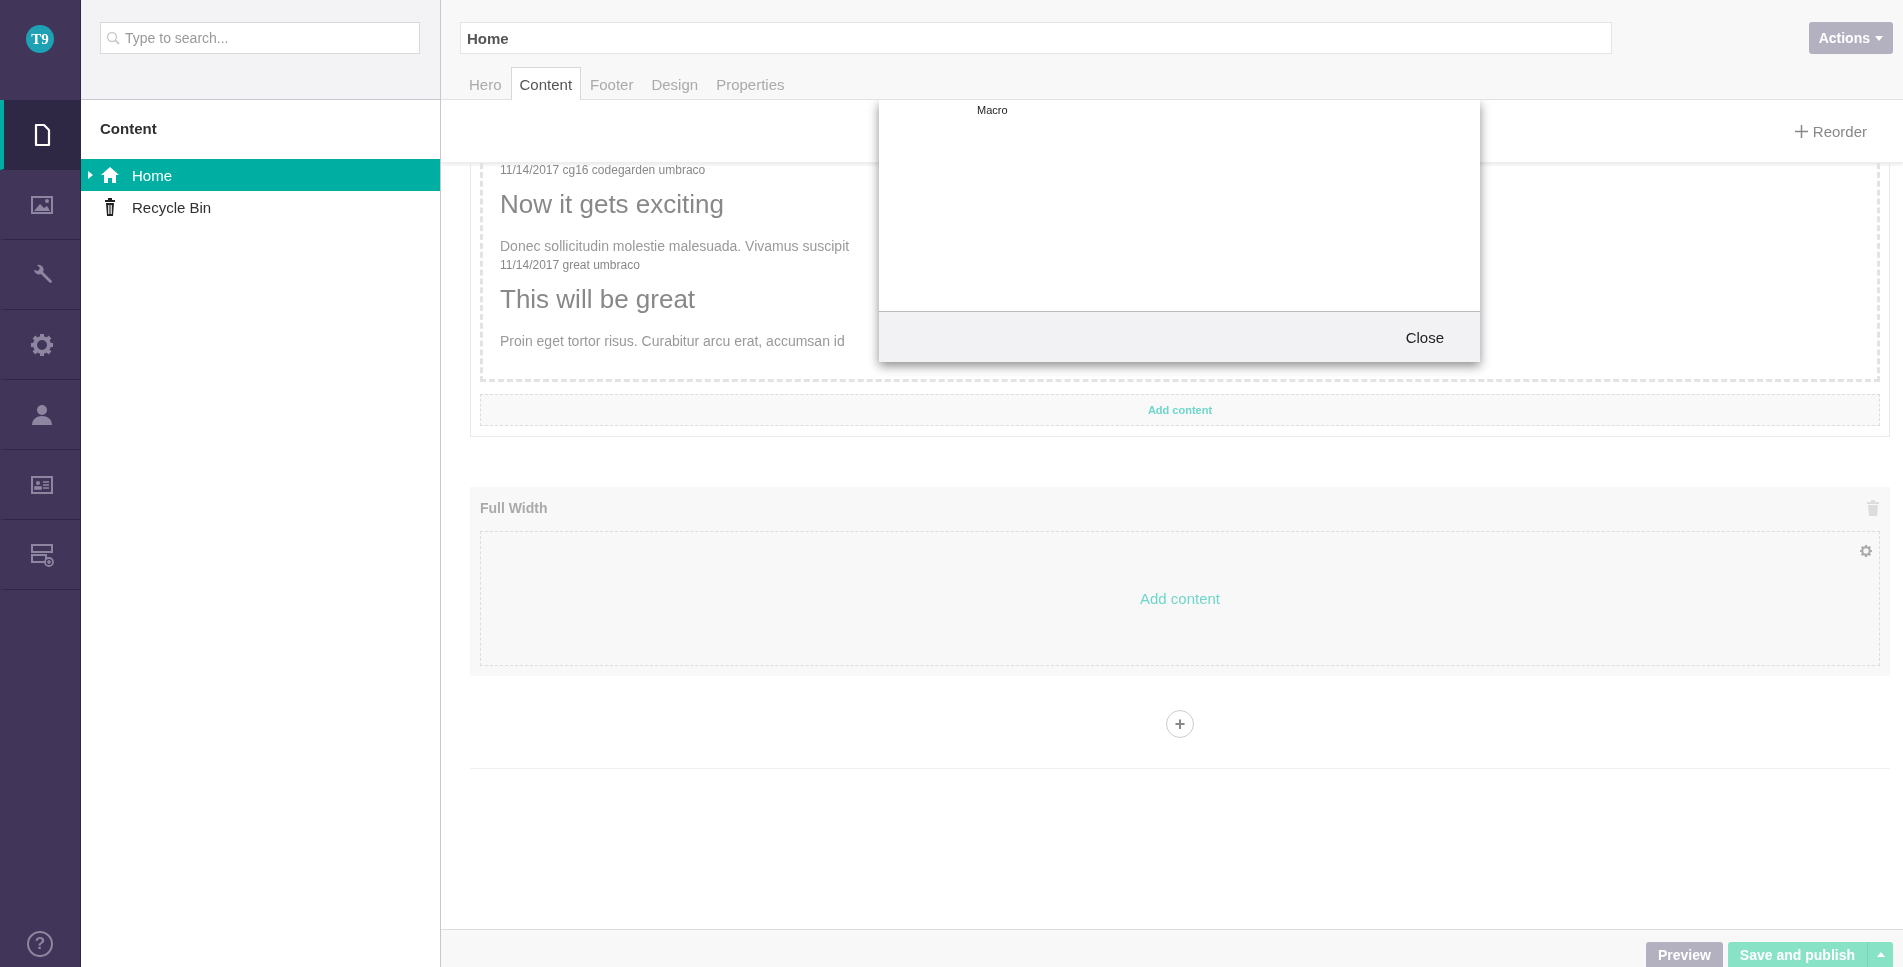 This screenshot has height=967, width=1903. I want to click on tab: Content, so click(546, 83).